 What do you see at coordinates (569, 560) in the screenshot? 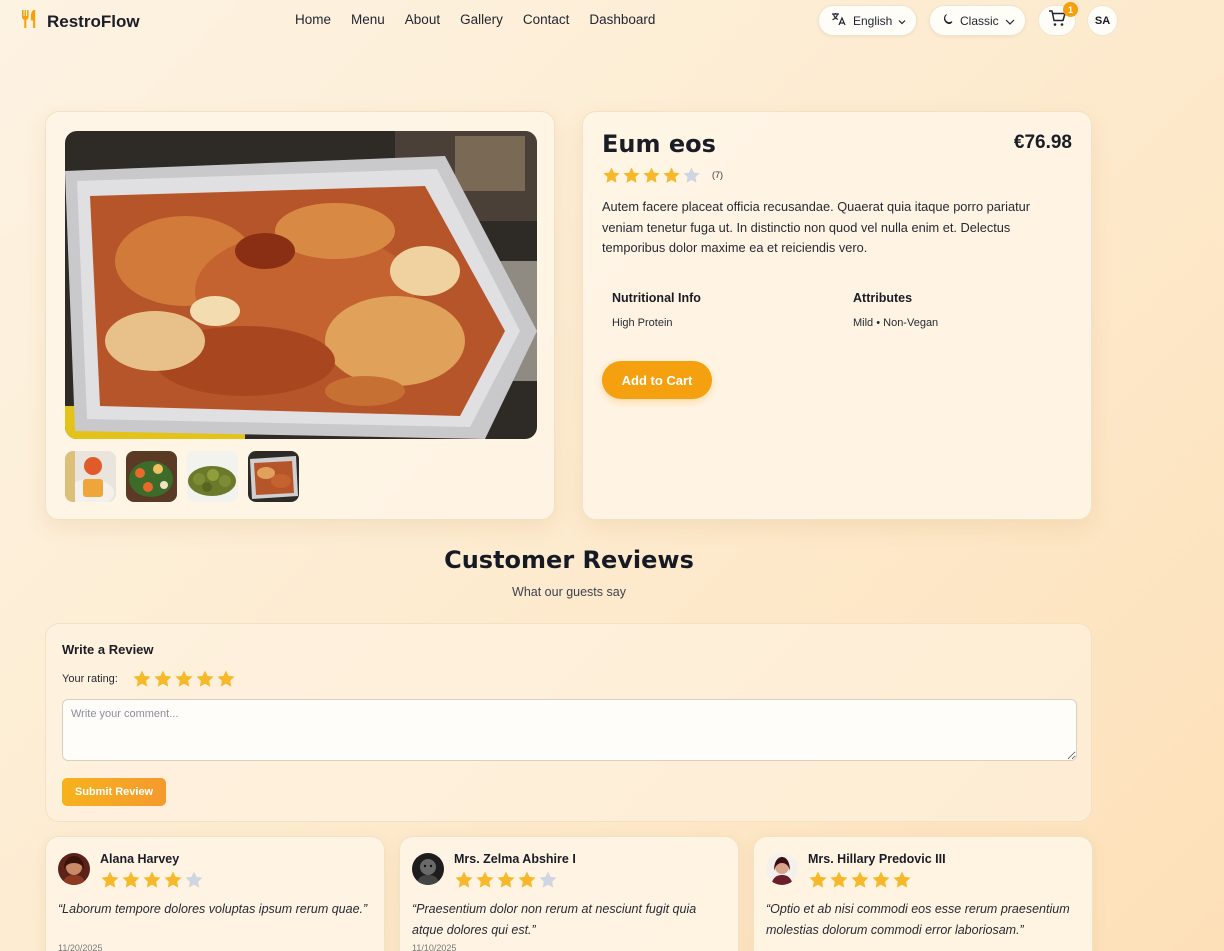
I see `reviews-heading: Customer Reviews` at bounding box center [569, 560].